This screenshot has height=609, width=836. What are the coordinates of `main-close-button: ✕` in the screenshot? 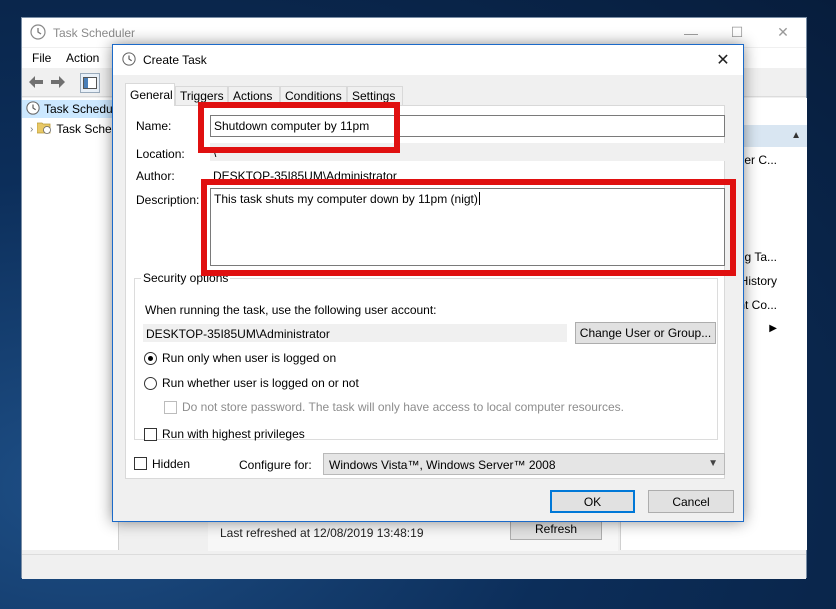 It's located at (783, 32).